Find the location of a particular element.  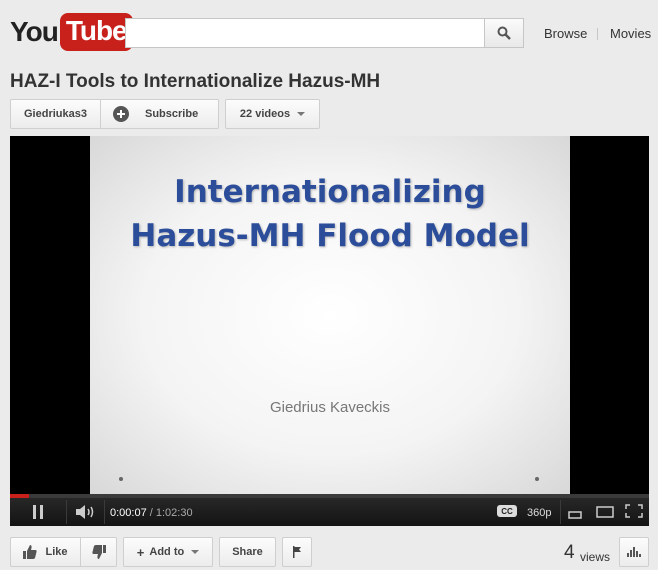

videos-count-label: 22 videos is located at coordinates (265, 114).